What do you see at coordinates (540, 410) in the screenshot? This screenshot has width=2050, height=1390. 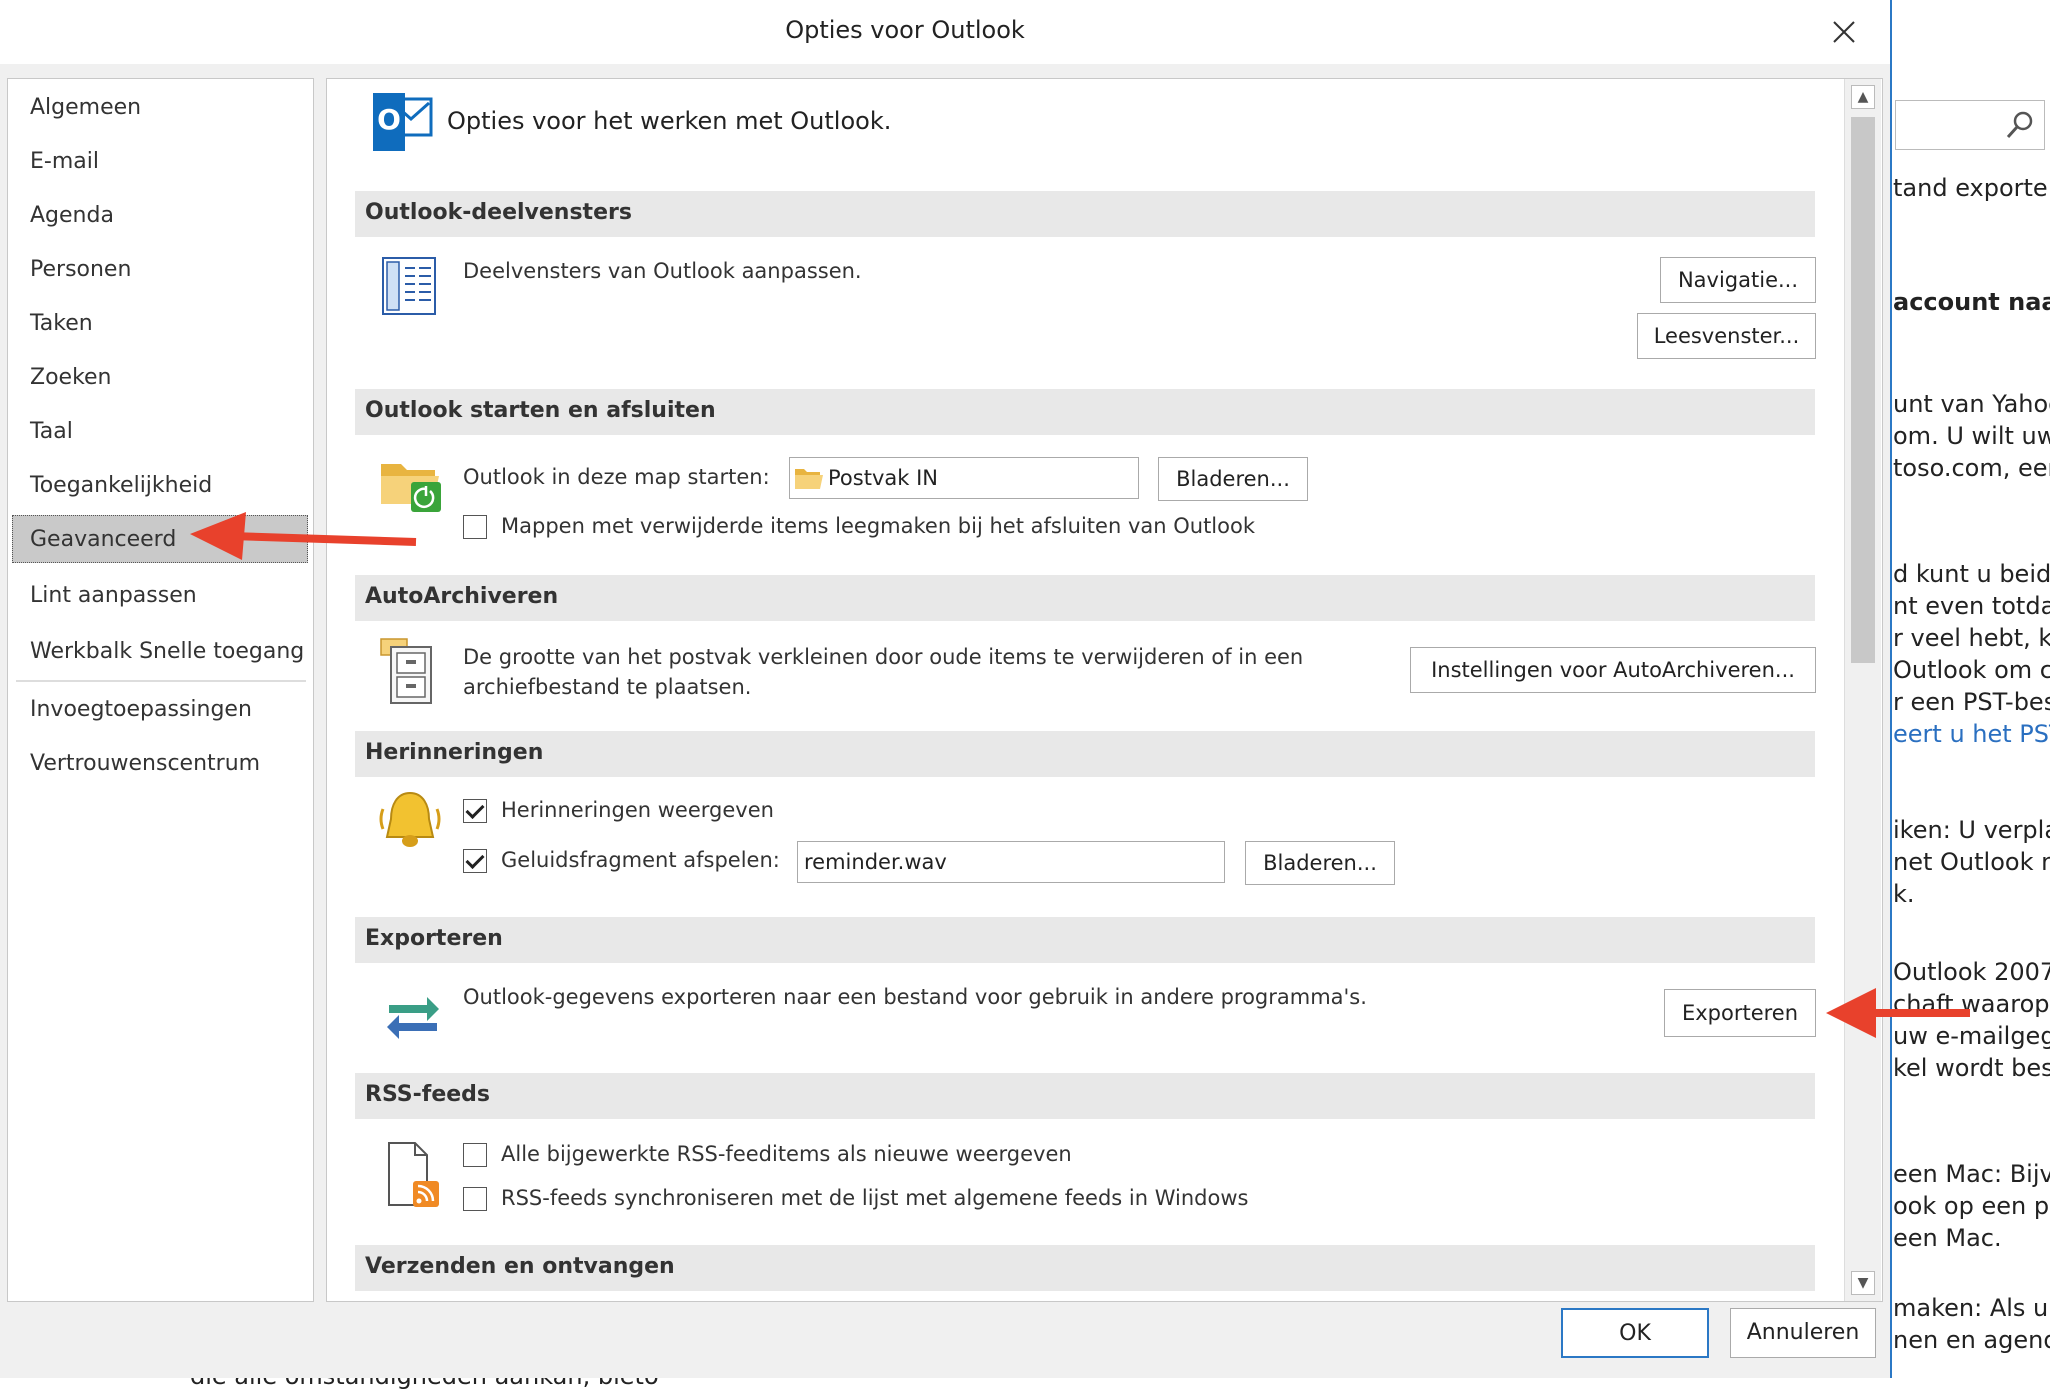 I see `section-title: Outlook starten en afsluiten` at bounding box center [540, 410].